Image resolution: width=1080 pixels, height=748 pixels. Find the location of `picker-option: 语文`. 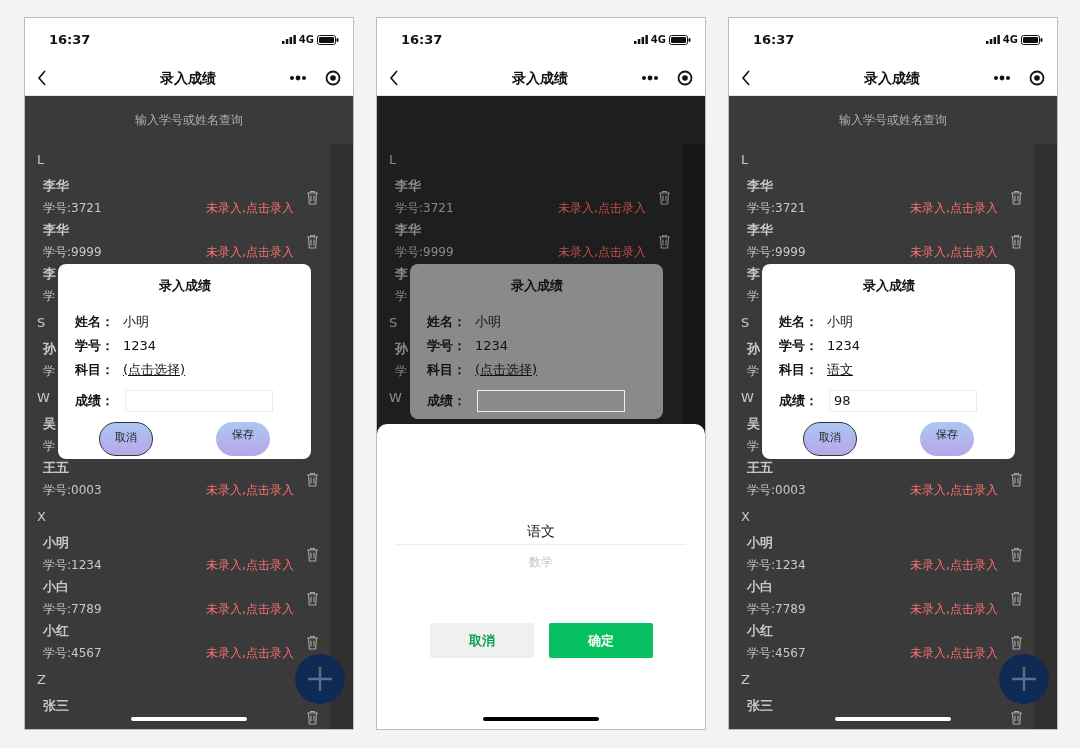

picker-option: 语文 is located at coordinates (541, 531).